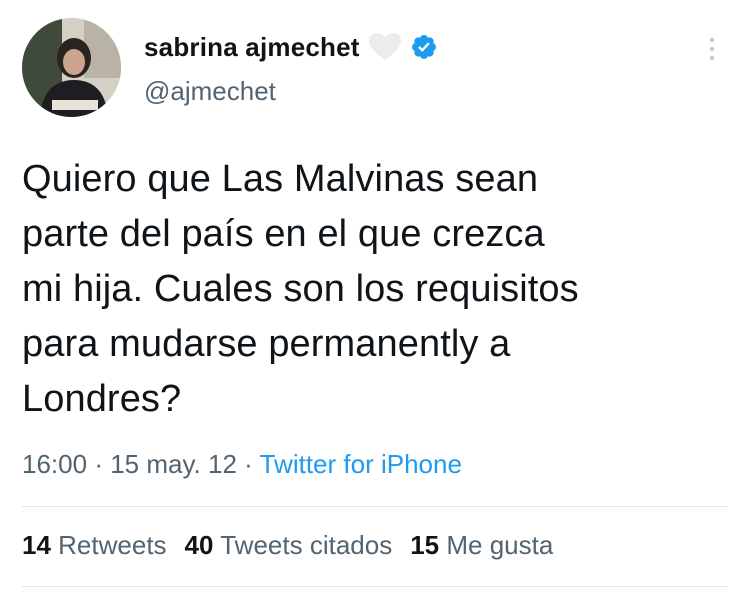  What do you see at coordinates (375, 506) in the screenshot?
I see `divider-top` at bounding box center [375, 506].